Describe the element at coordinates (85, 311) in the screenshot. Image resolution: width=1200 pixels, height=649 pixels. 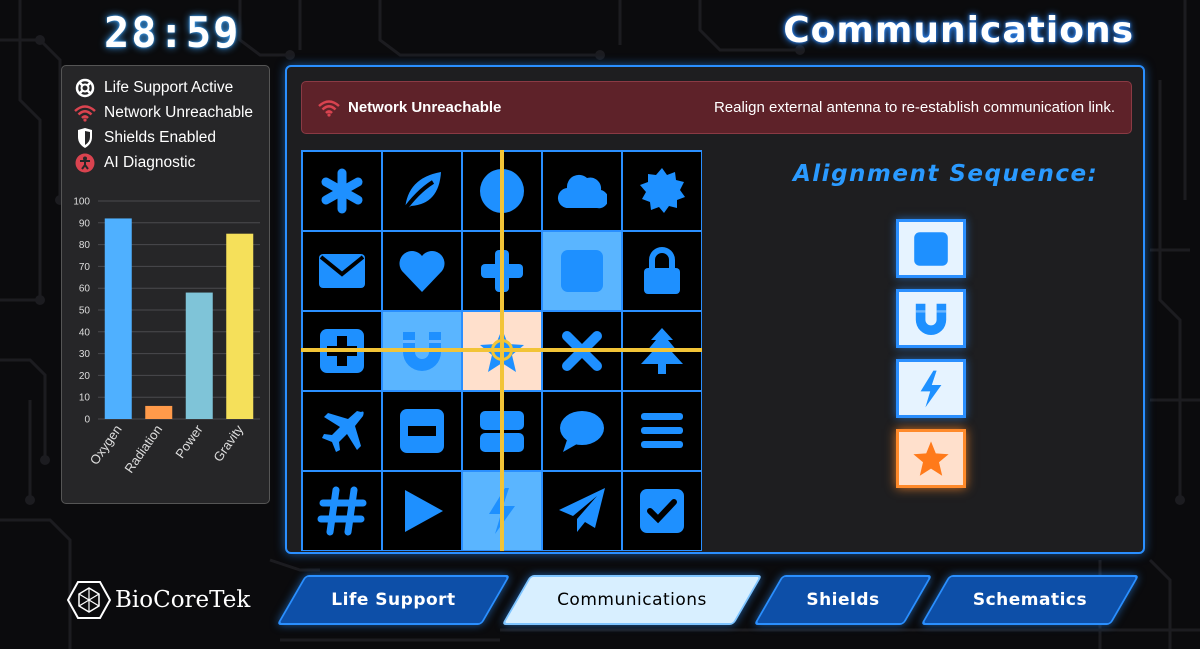
I see `y-tick-label: 50` at that location.